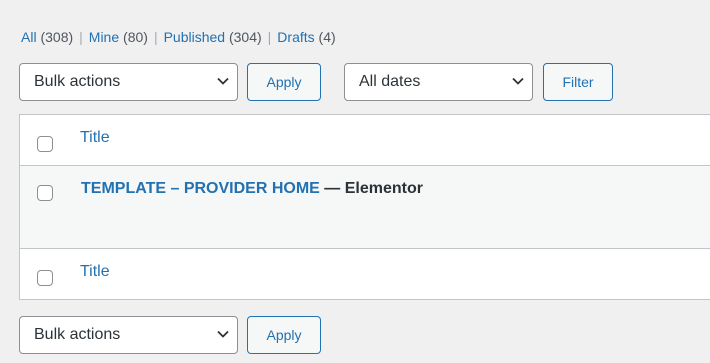 The width and height of the screenshot is (710, 363). What do you see at coordinates (390, 81) in the screenshot?
I see `dates-label: All dates` at bounding box center [390, 81].